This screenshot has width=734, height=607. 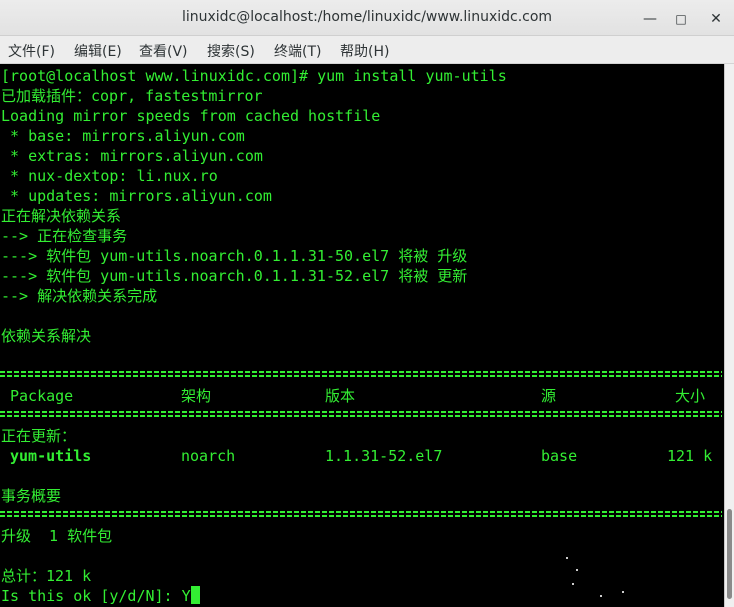 I want to click on row-arch: noarch, so click(x=208, y=456).